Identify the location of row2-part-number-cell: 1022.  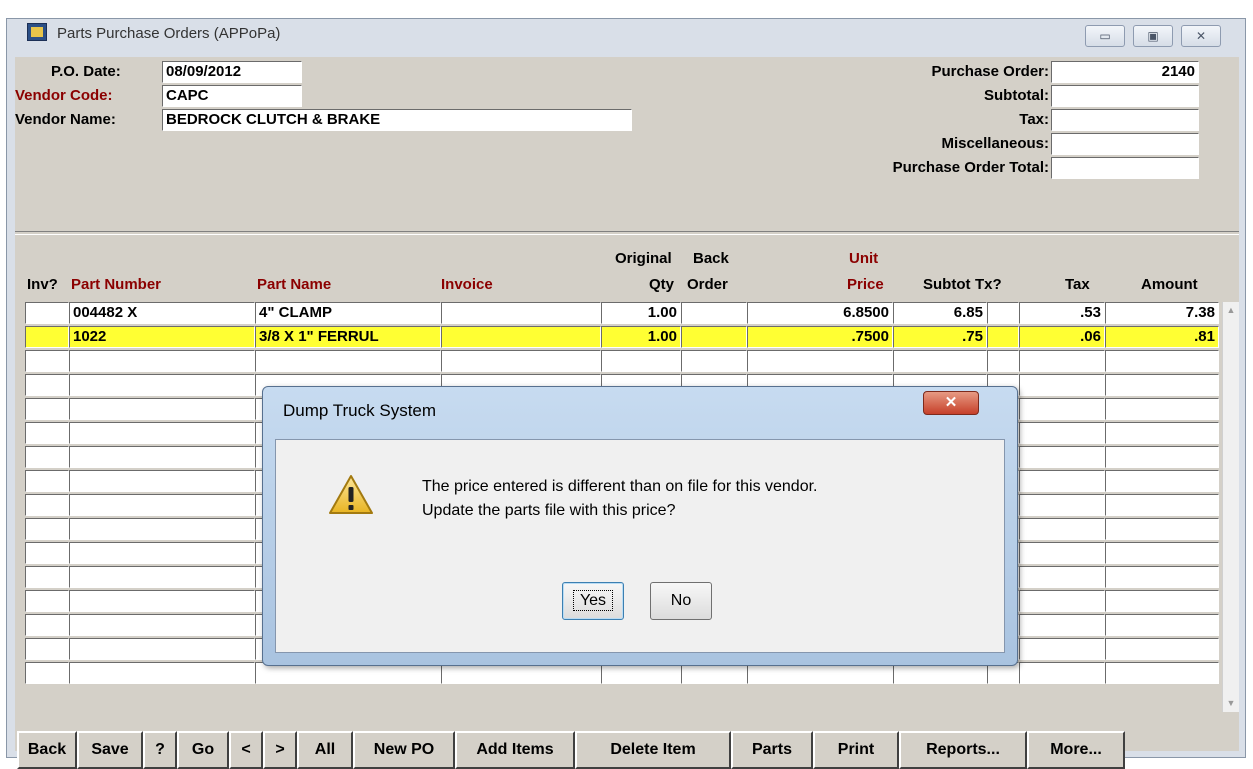
(162, 337).